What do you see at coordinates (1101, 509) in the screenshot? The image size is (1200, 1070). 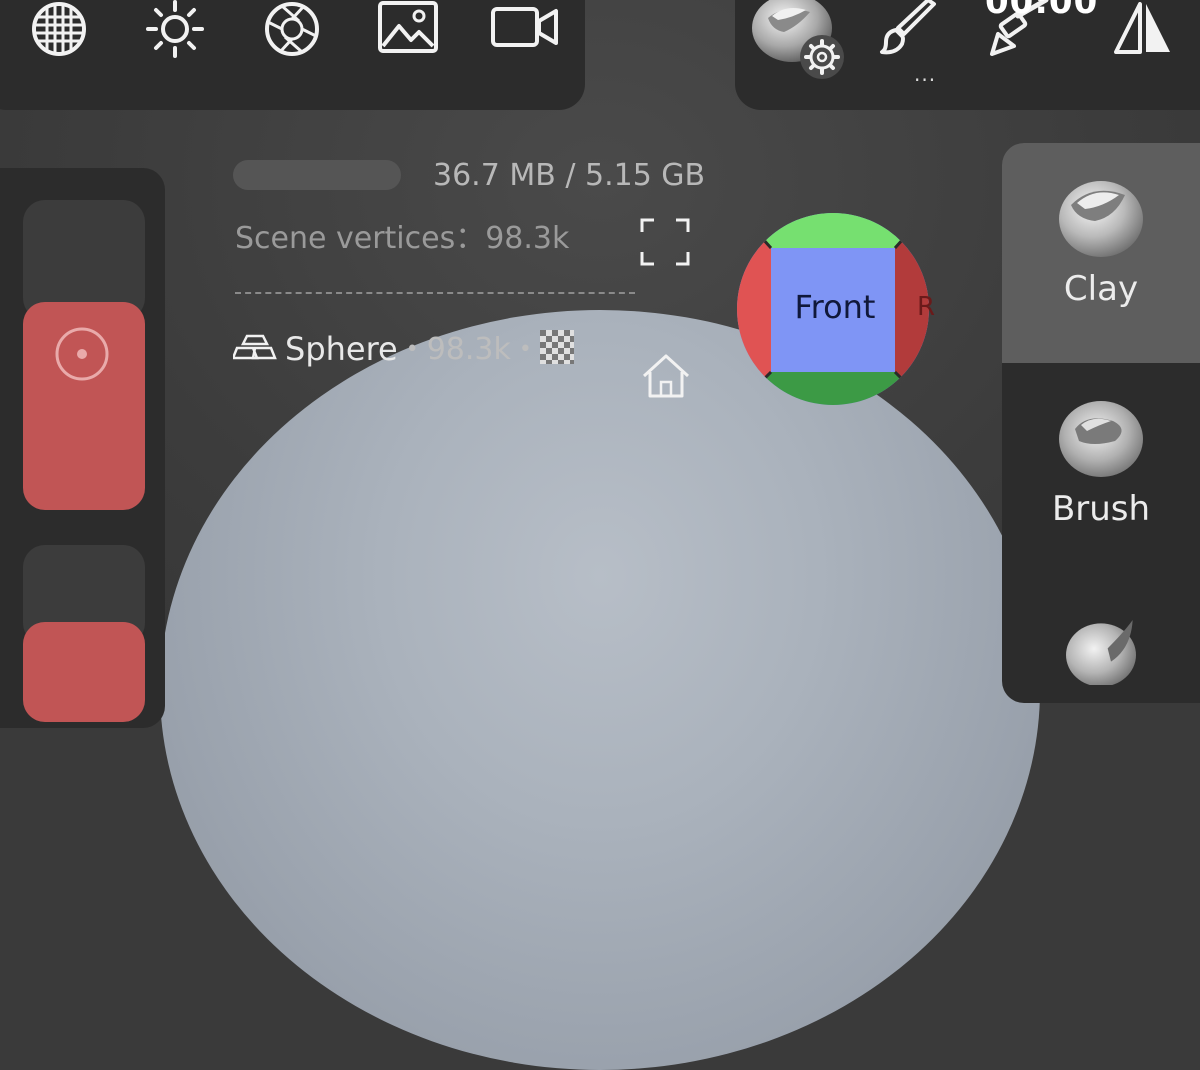 I see `tool-brush-label: Brush` at bounding box center [1101, 509].